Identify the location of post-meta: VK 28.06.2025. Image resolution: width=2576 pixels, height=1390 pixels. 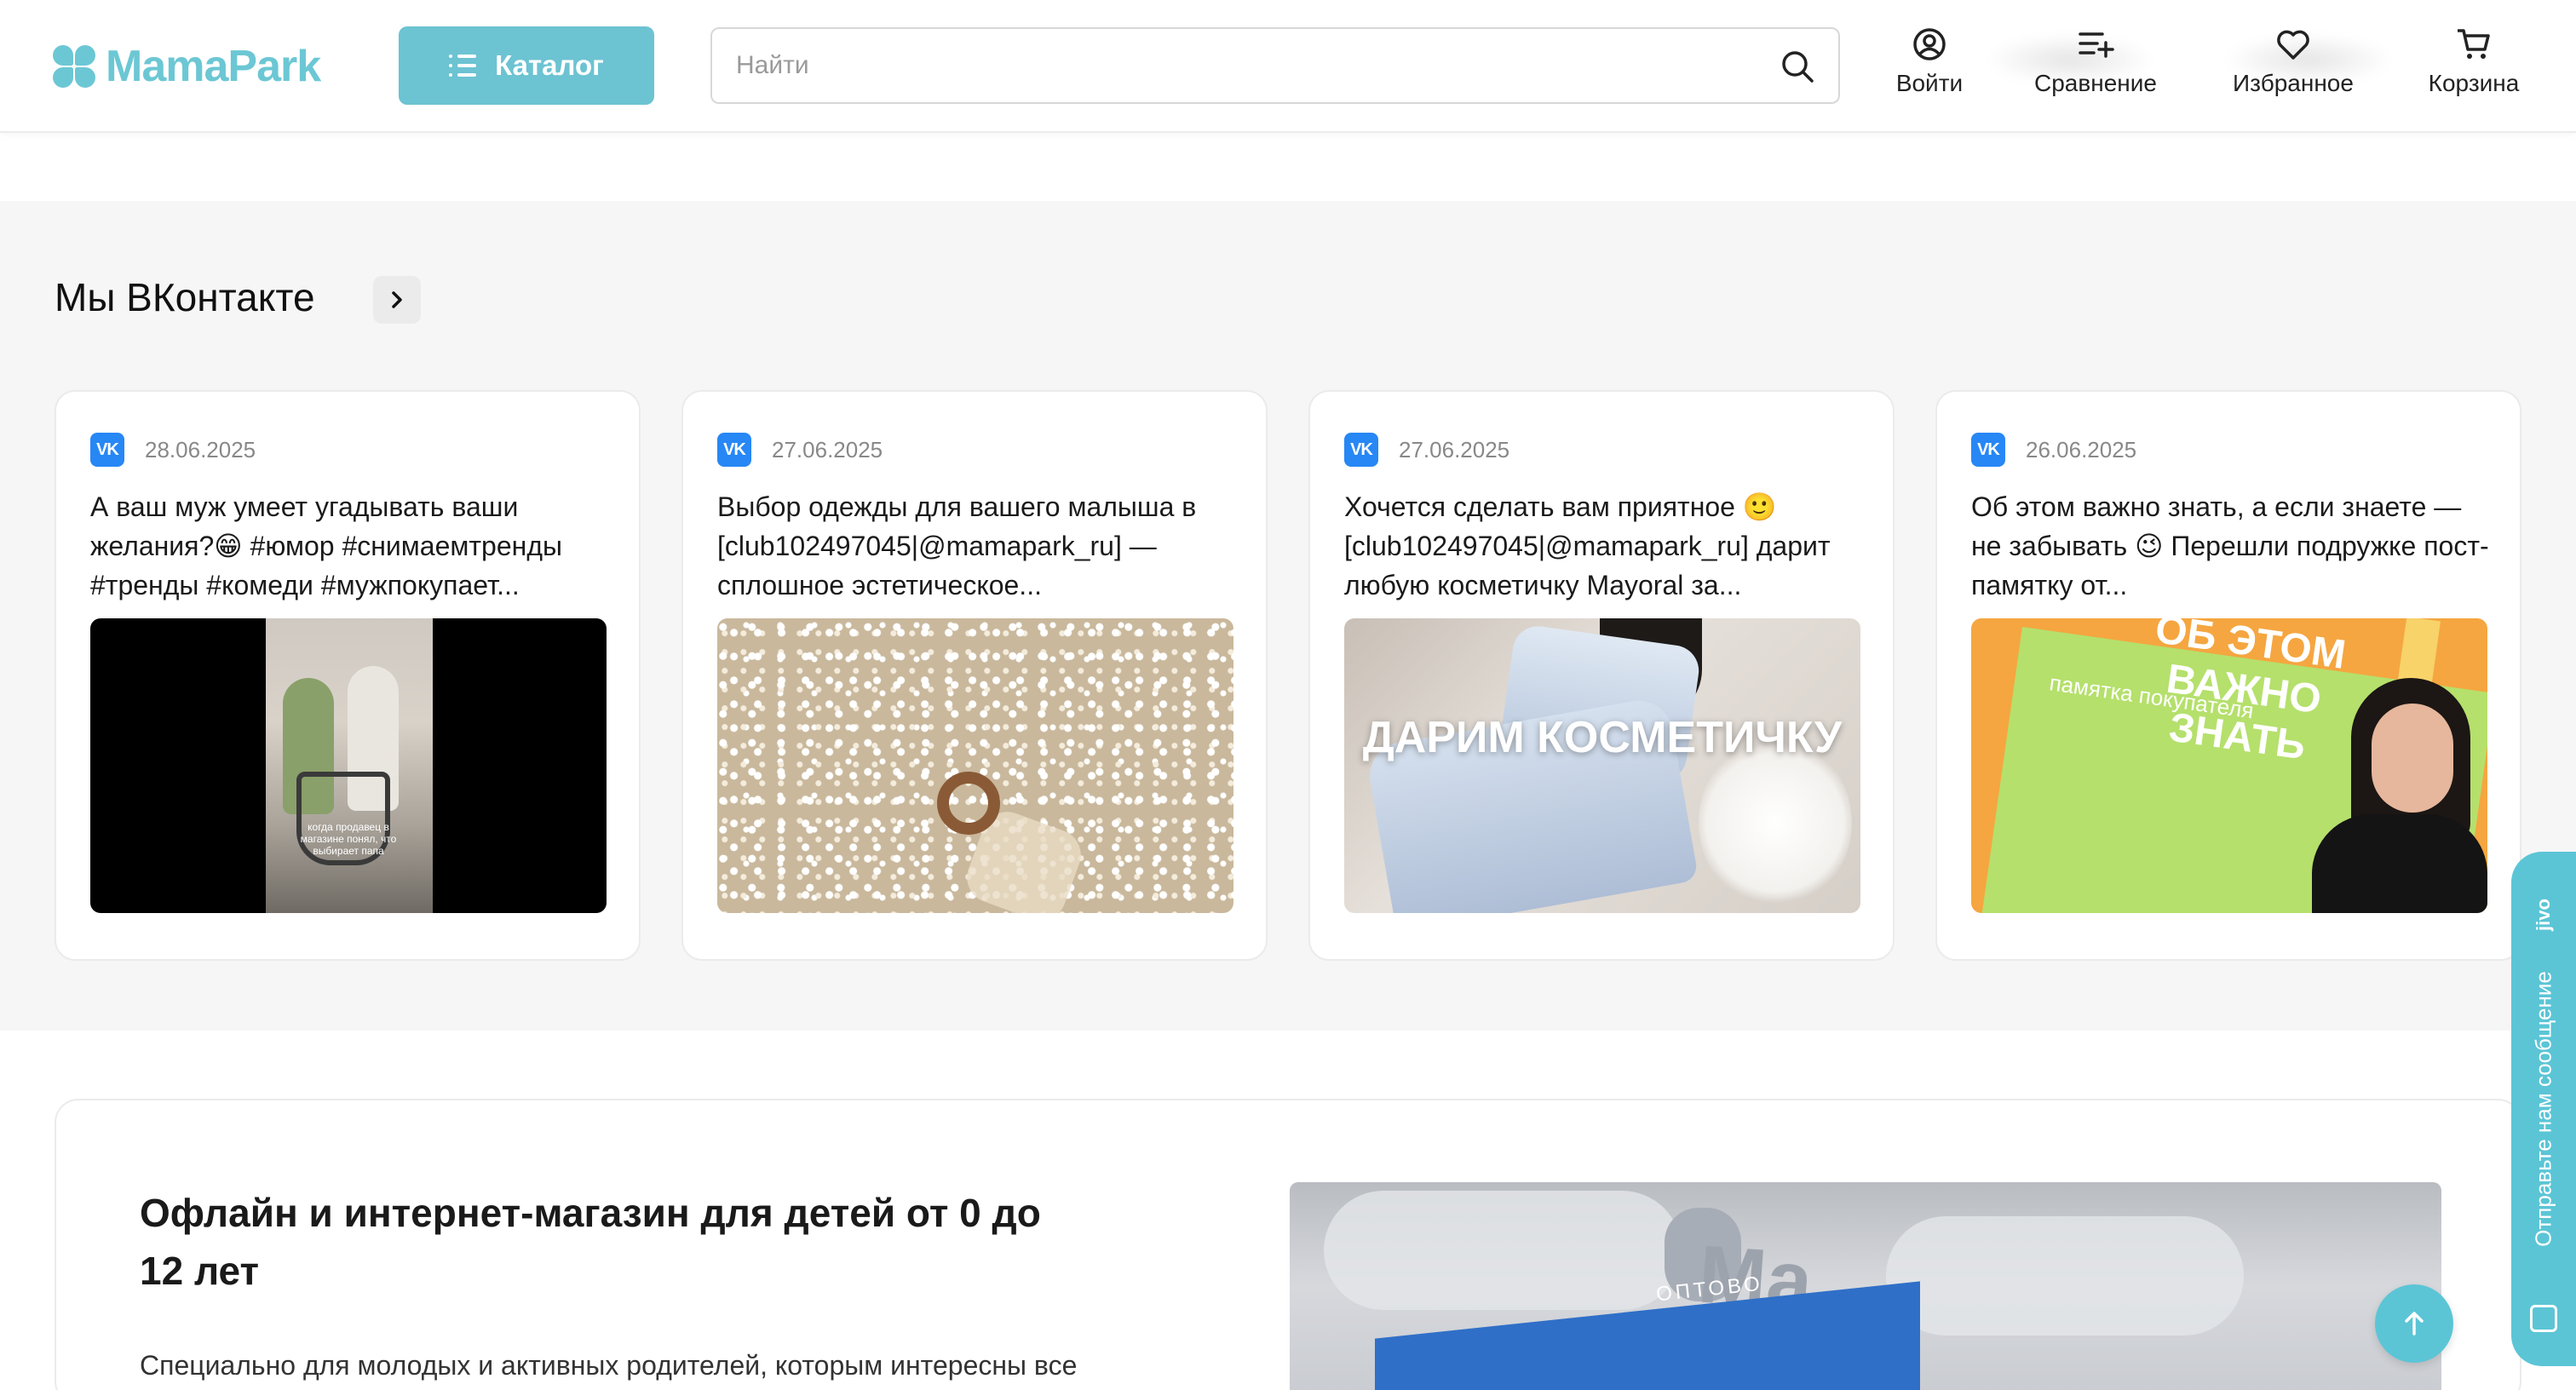
(173, 450).